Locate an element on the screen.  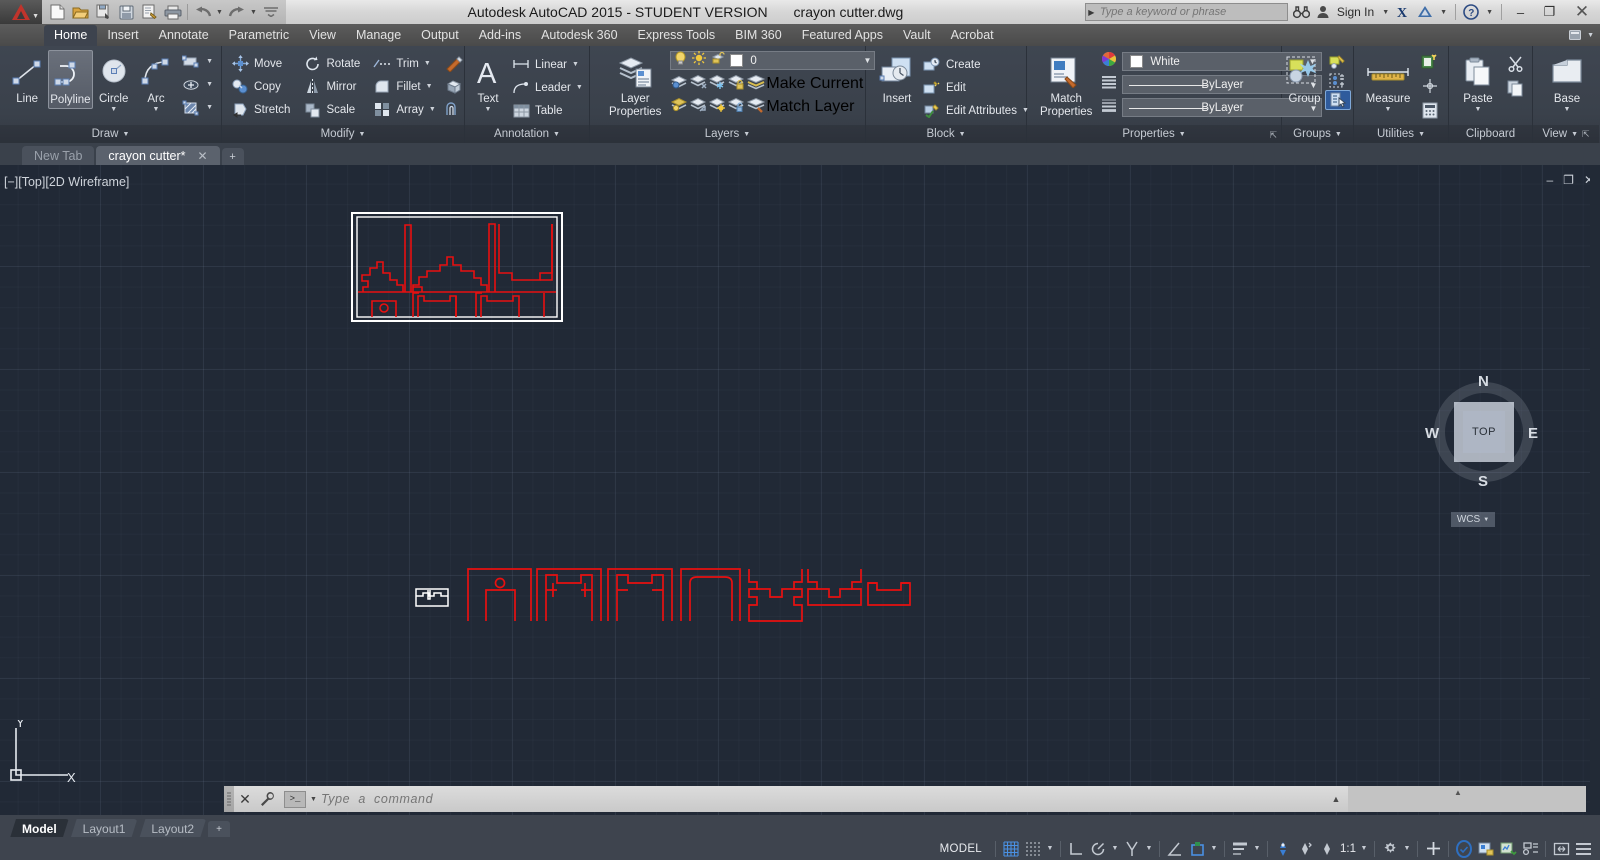
search-input is located at coordinates (1191, 12).